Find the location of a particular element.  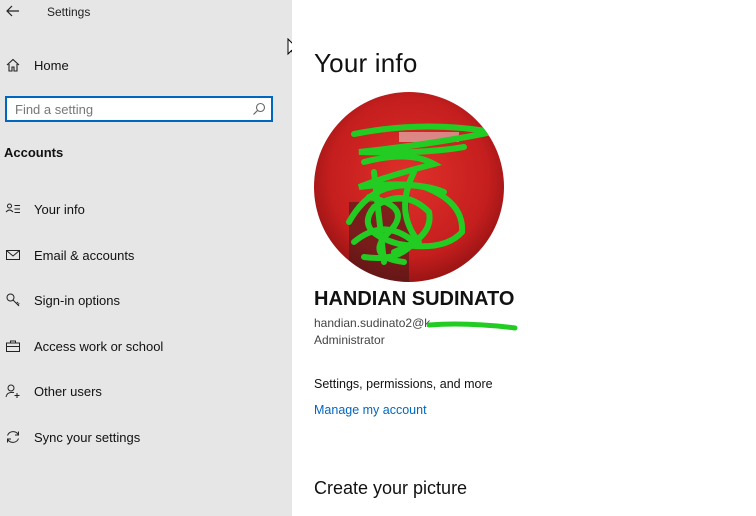

section-header-accounts: Accounts is located at coordinates (34, 152).